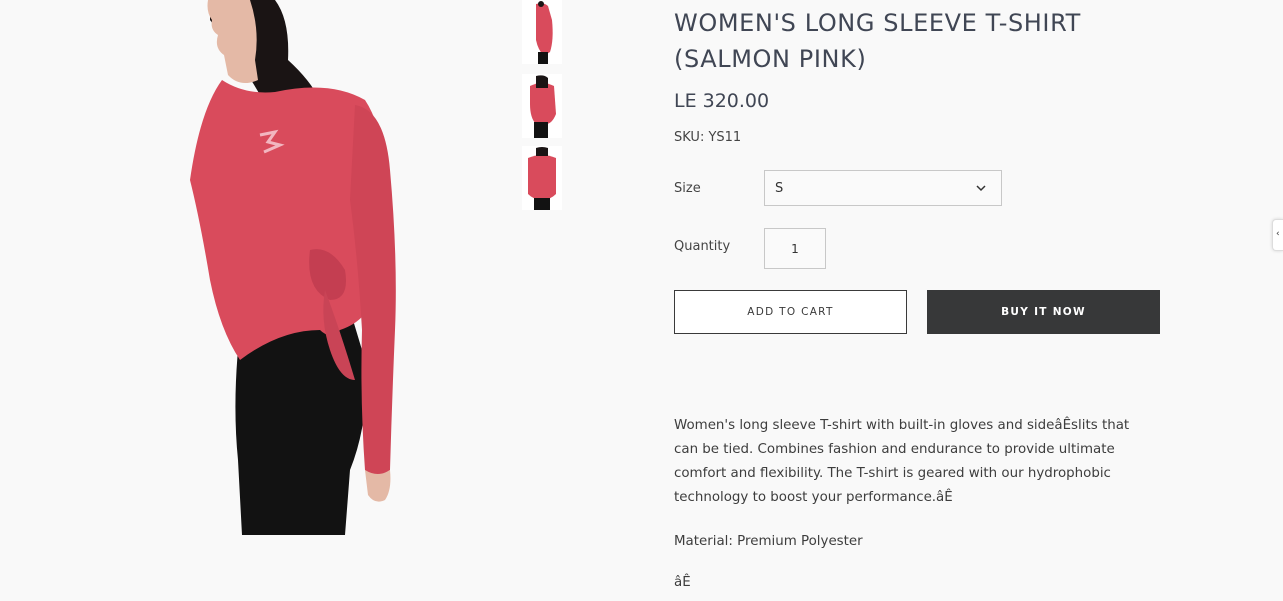 This screenshot has width=1283, height=601. I want to click on chevron-down-icon, so click(981, 188).